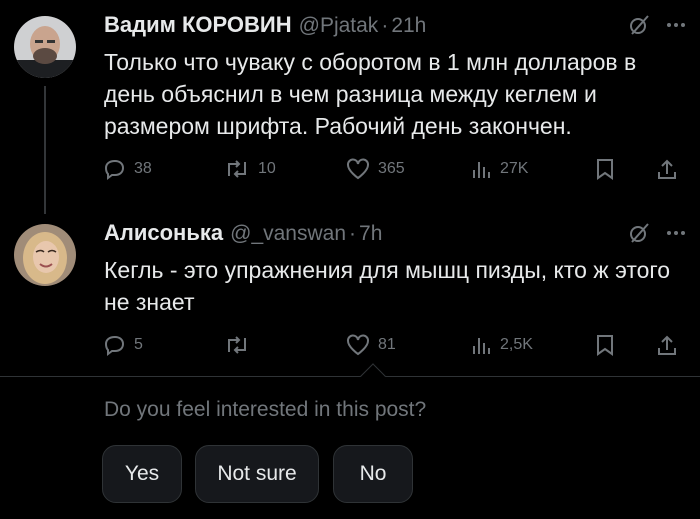 This screenshot has height=519, width=700. What do you see at coordinates (45, 150) in the screenshot?
I see `thread-line` at bounding box center [45, 150].